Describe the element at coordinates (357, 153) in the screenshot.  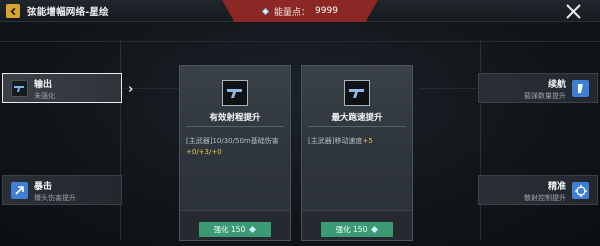
I see `upgrade-panel-speed: 最大跑速提升 [主武器]移动速度+5 强化 150` at that location.